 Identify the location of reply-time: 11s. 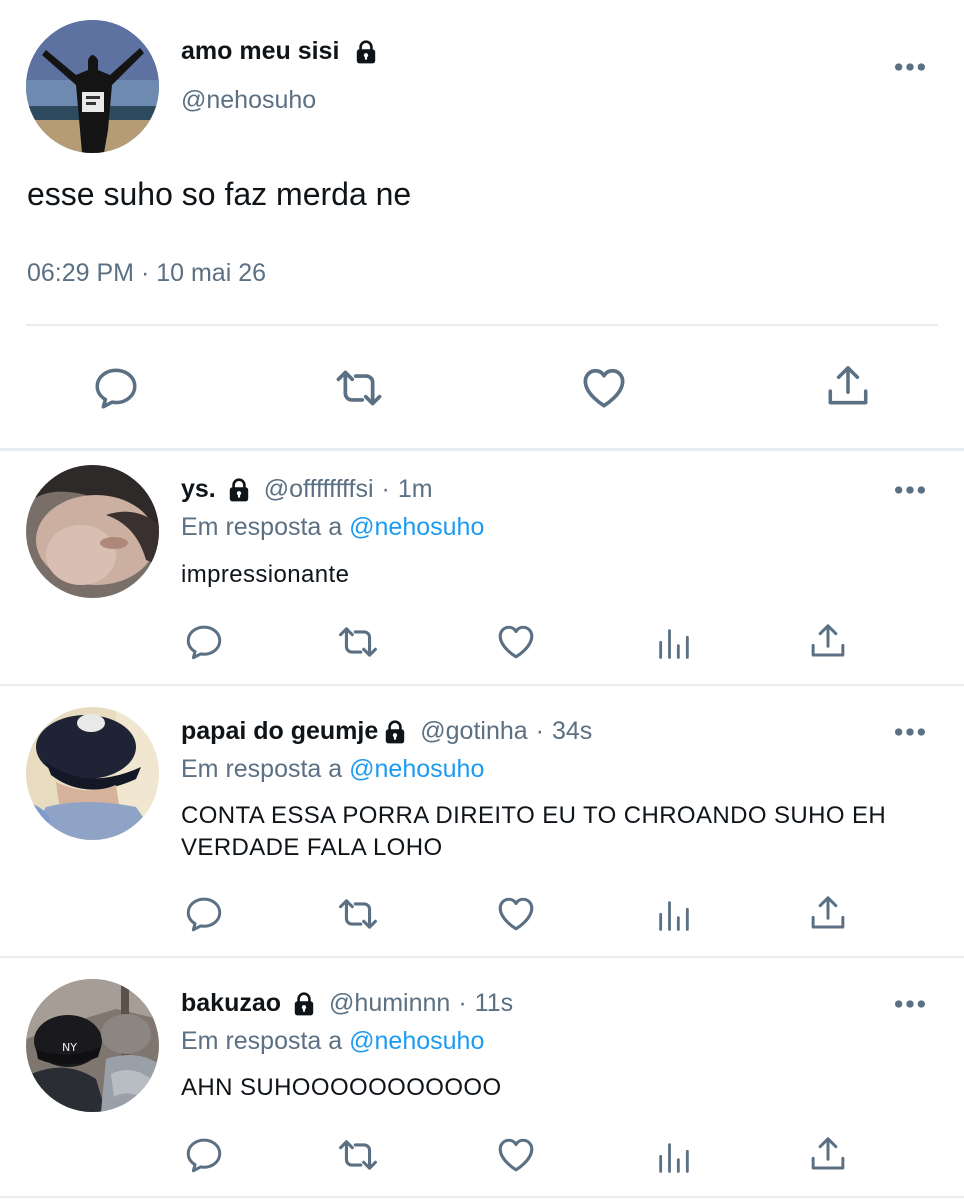
(494, 1003).